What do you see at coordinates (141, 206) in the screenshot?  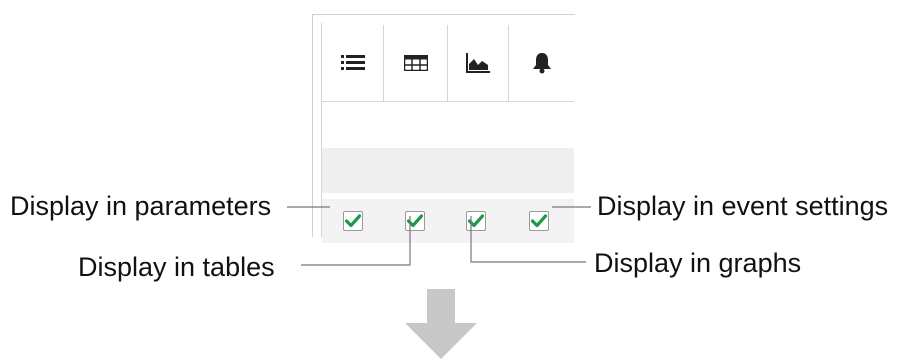 I see `callout-parameters: Display in parameters` at bounding box center [141, 206].